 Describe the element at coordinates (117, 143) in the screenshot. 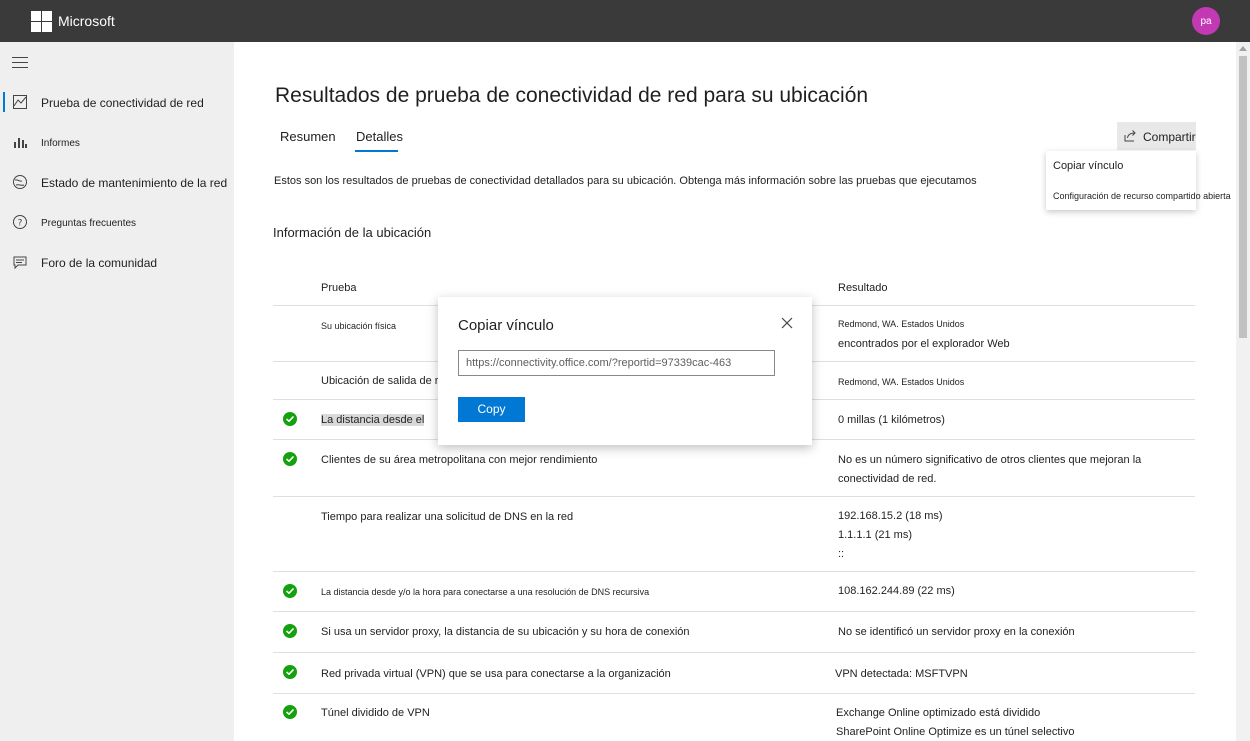

I see `sidebar-item-reports: Informes` at that location.